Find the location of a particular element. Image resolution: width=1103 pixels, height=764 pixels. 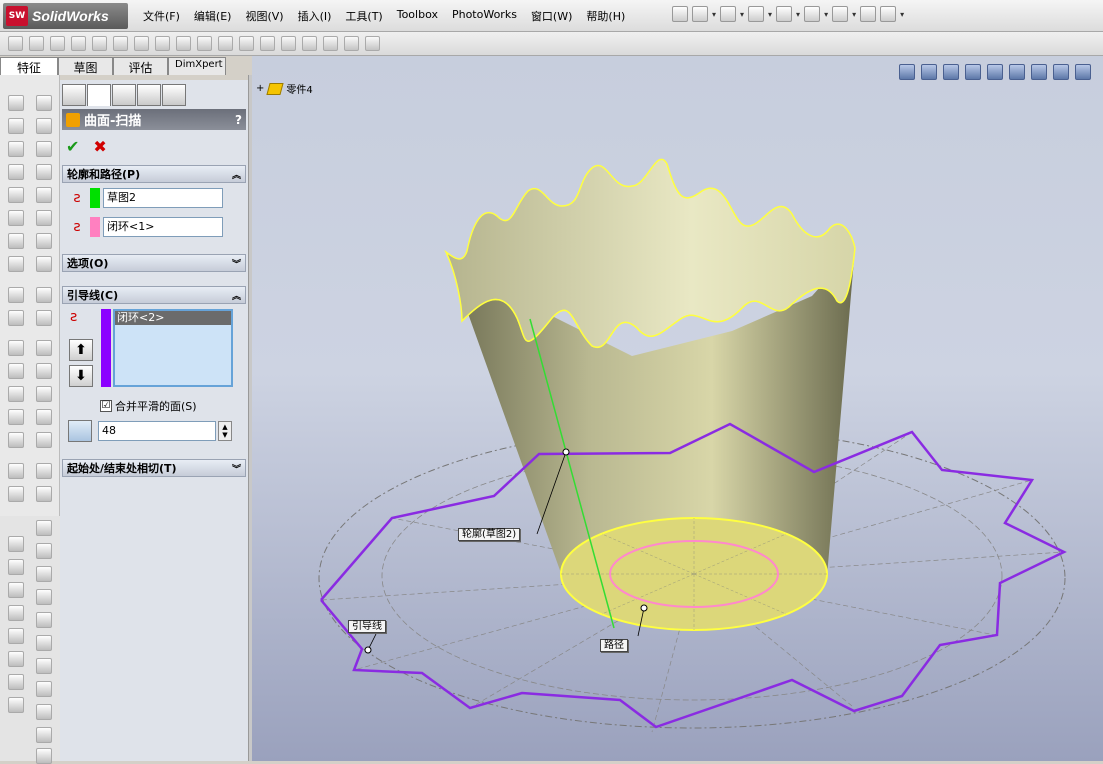

replace-face-icon is located at coordinates (44, 264).